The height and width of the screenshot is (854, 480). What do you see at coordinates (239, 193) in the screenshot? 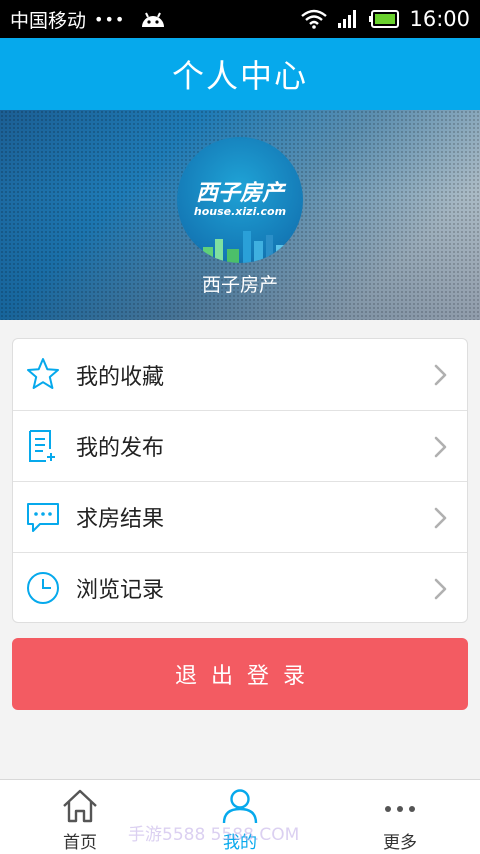
I see `avatar-logo-text: 西子房产` at bounding box center [239, 193].